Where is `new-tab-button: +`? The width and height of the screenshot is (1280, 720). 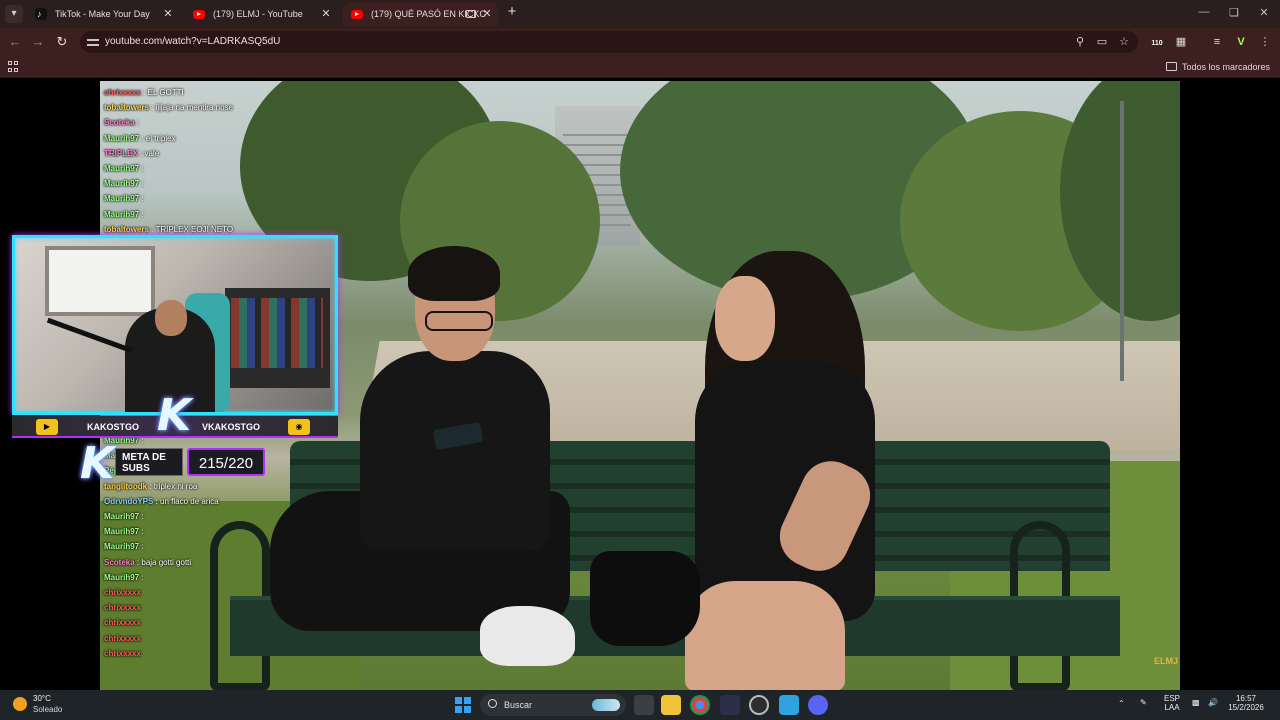
new-tab-button: + is located at coordinates (512, 11).